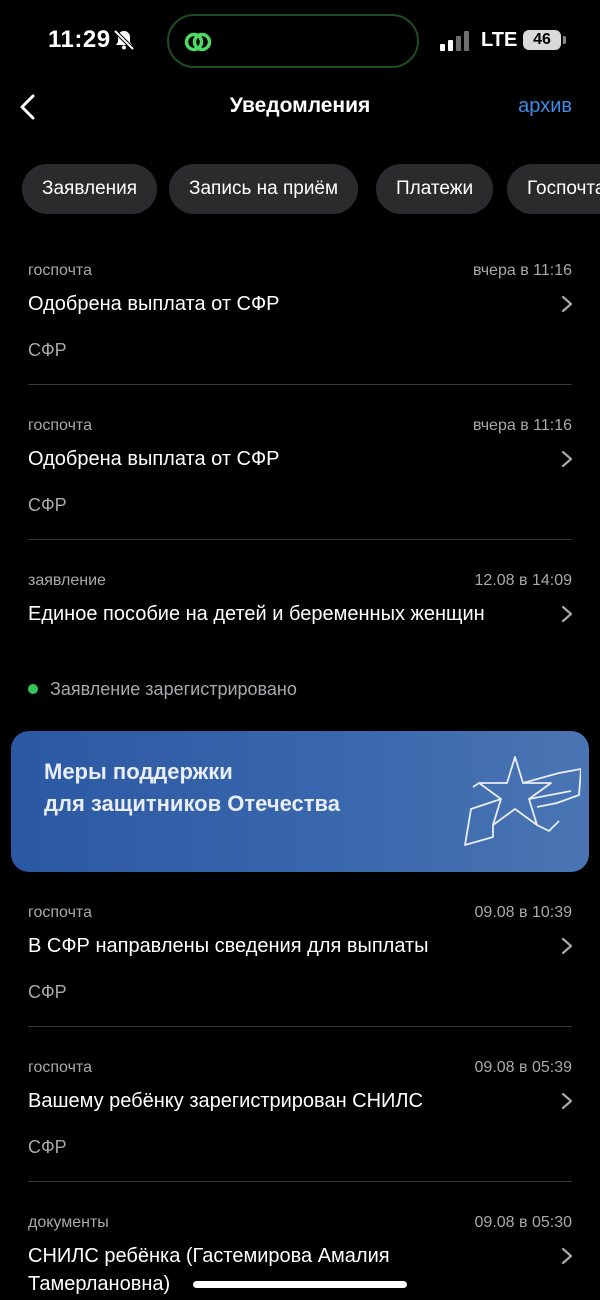  What do you see at coordinates (293, 41) in the screenshot?
I see `dynamic-island` at bounding box center [293, 41].